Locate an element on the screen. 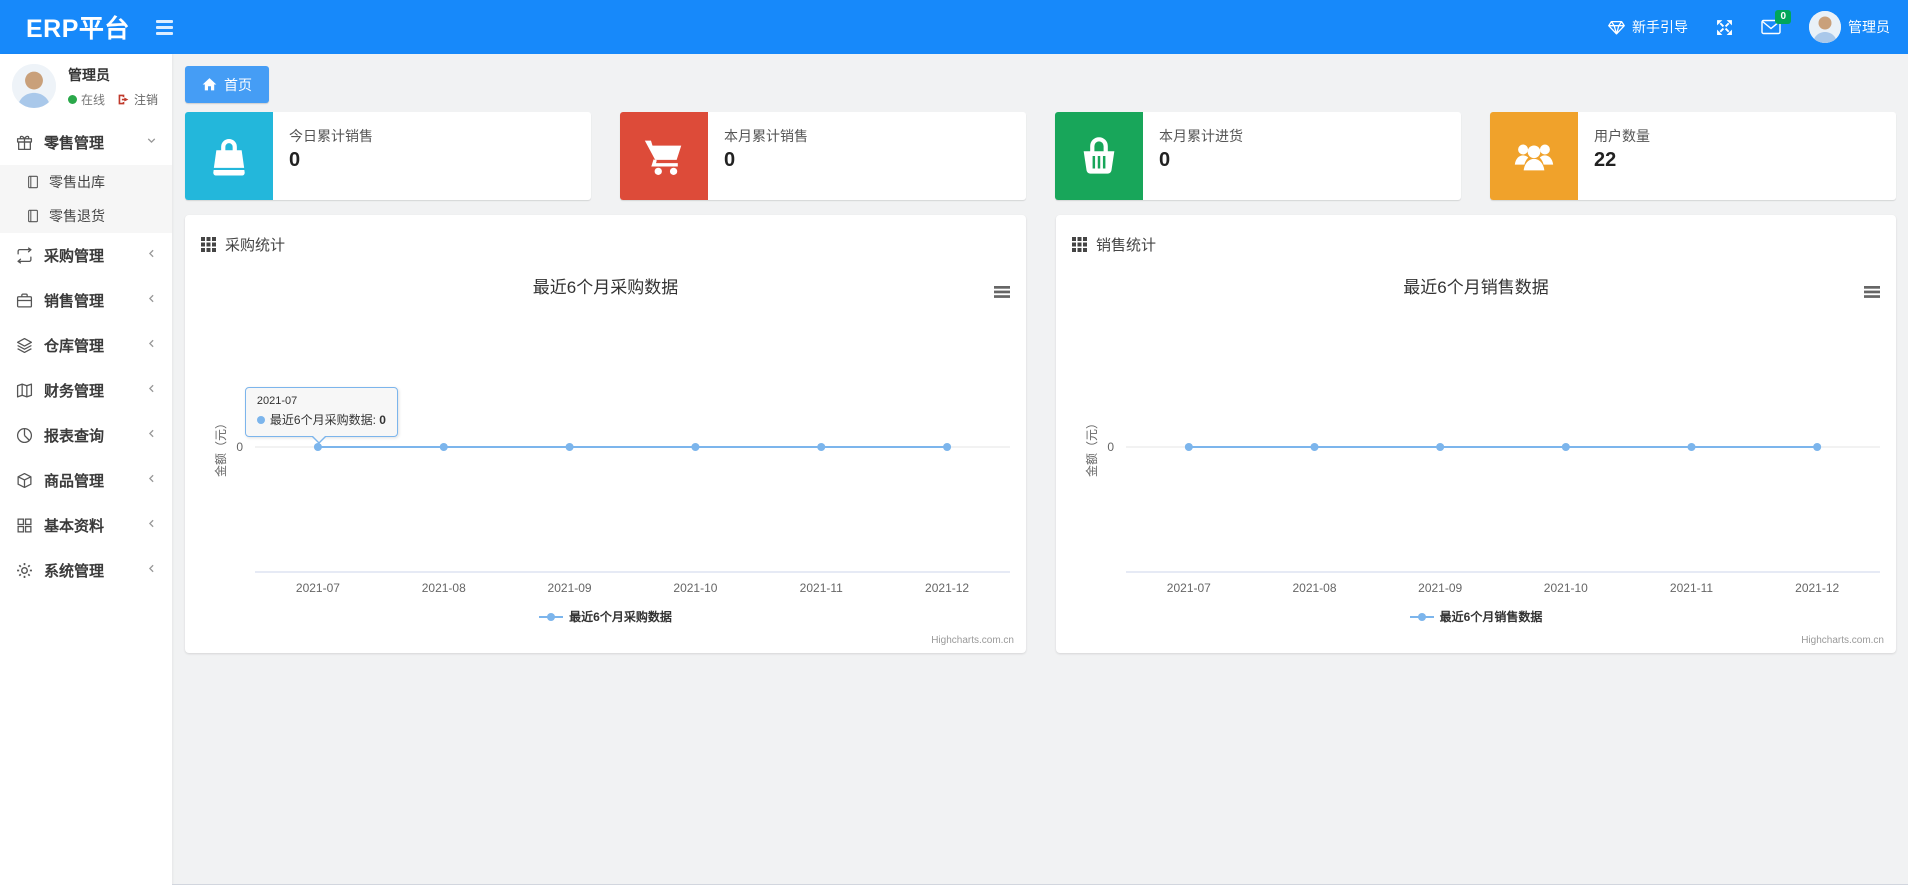  sidebar-item-system: 系统管理 is located at coordinates (86, 570).